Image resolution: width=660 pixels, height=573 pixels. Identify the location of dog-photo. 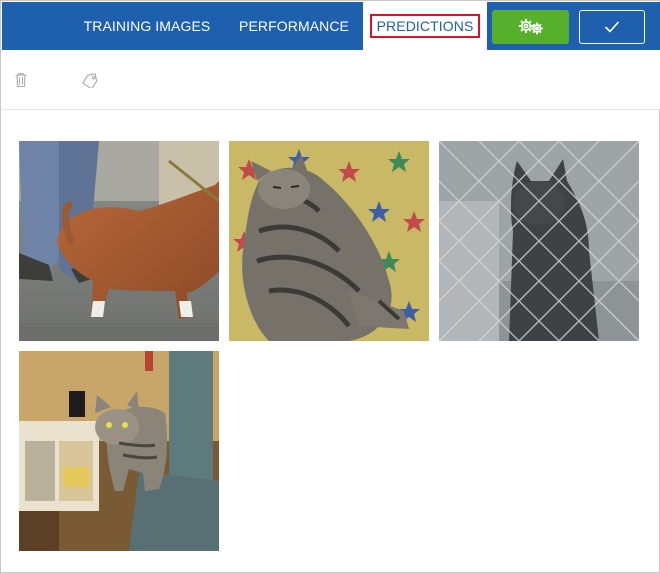
(119, 241).